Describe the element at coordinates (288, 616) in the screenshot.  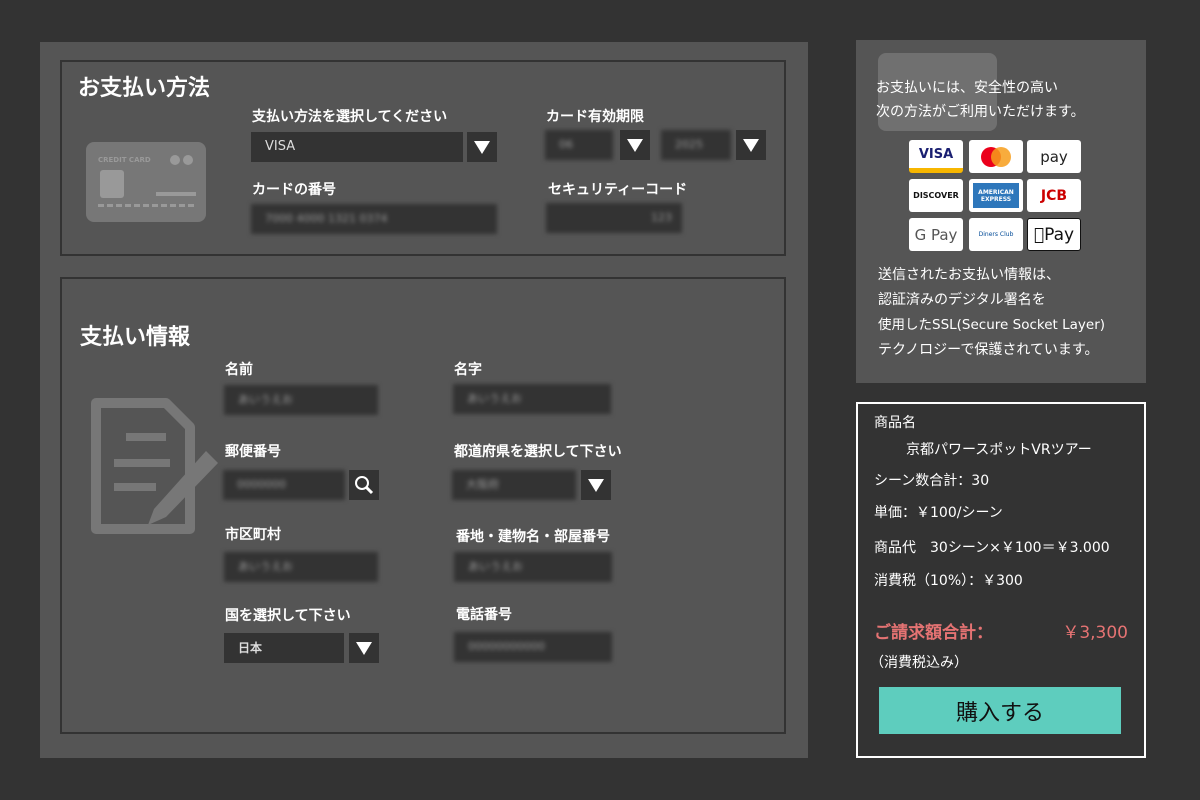
I see `country-label: 国を選択して下さい` at that location.